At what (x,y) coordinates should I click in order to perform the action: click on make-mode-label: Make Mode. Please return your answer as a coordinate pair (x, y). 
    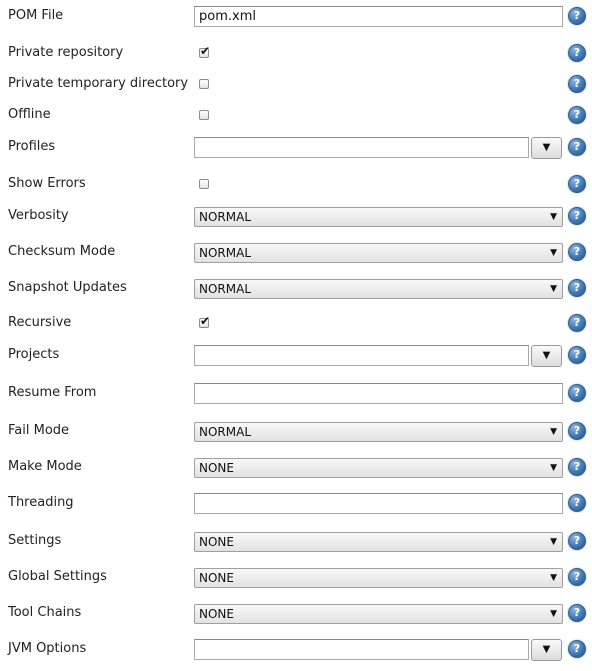
    Looking at the image, I should click on (45, 466).